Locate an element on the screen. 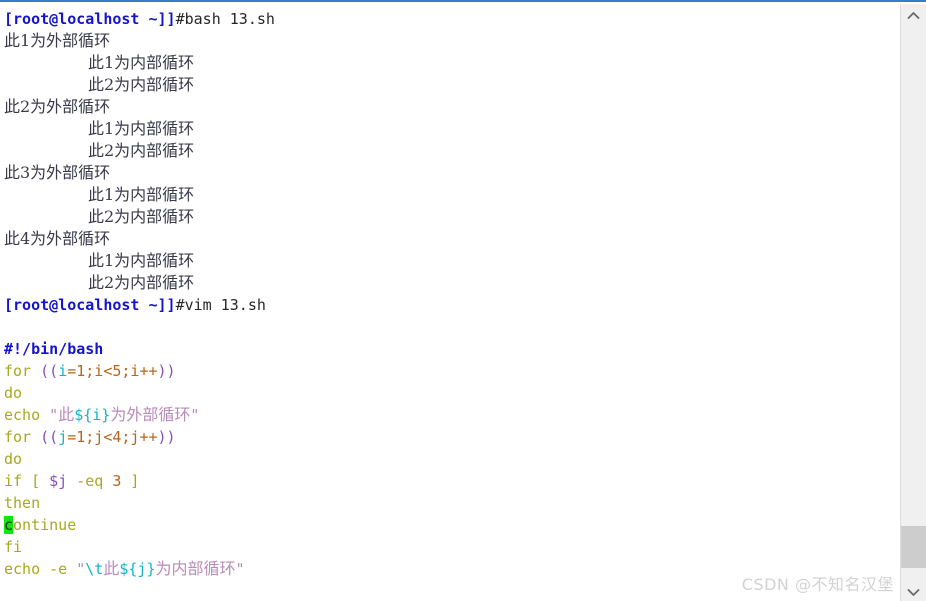  output-text: 此3为外部循环 is located at coordinates (57, 172).